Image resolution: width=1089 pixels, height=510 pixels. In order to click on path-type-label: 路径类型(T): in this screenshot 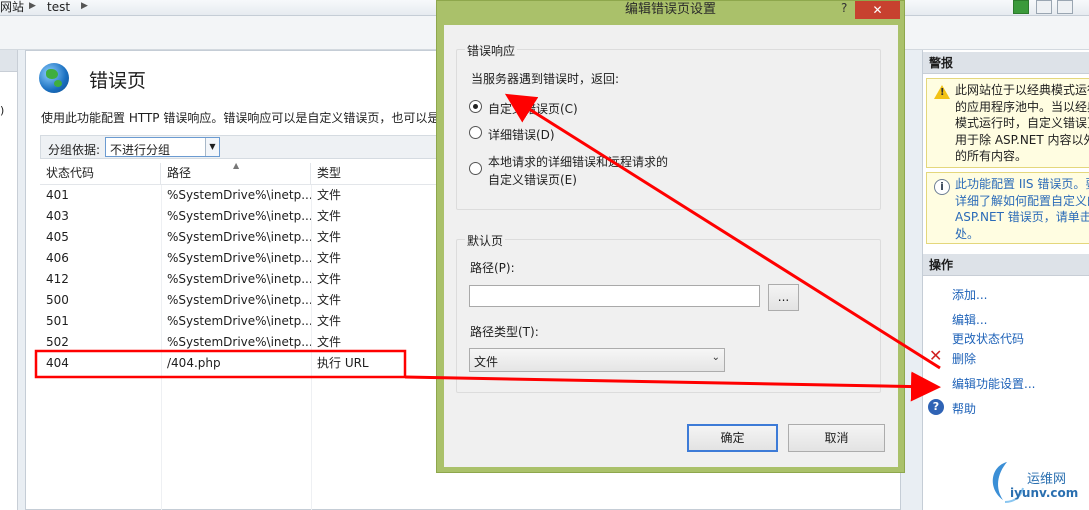, I will do `click(504, 332)`.